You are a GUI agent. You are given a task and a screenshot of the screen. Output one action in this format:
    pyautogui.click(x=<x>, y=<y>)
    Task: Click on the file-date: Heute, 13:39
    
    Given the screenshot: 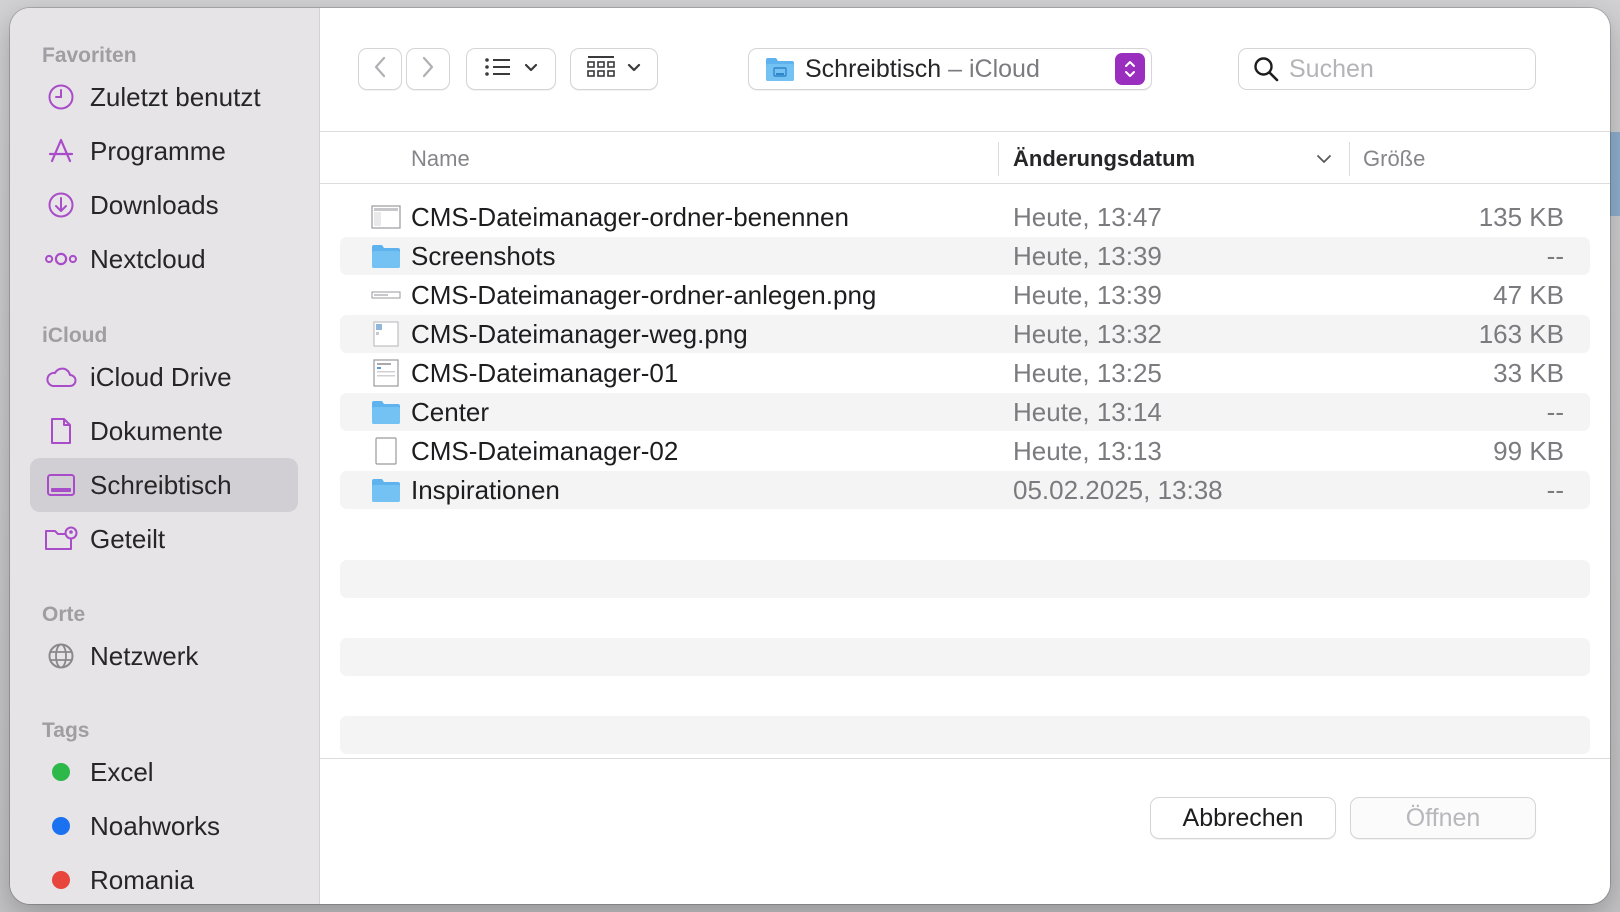 What is the action you would take?
    pyautogui.click(x=1087, y=295)
    